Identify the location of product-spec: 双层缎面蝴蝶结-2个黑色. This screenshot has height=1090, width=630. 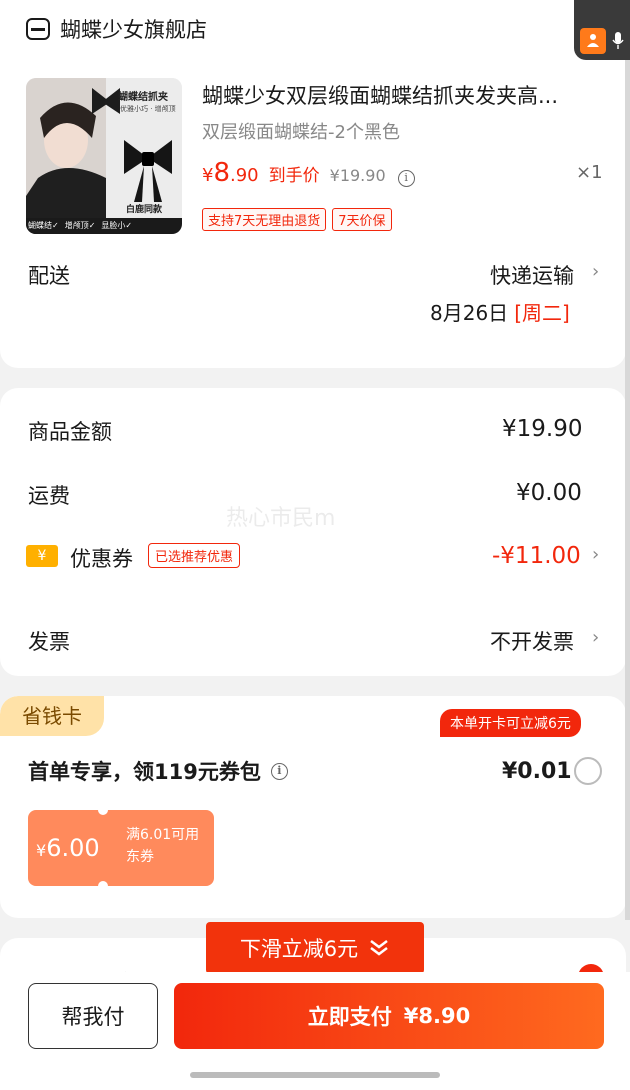
(301, 131).